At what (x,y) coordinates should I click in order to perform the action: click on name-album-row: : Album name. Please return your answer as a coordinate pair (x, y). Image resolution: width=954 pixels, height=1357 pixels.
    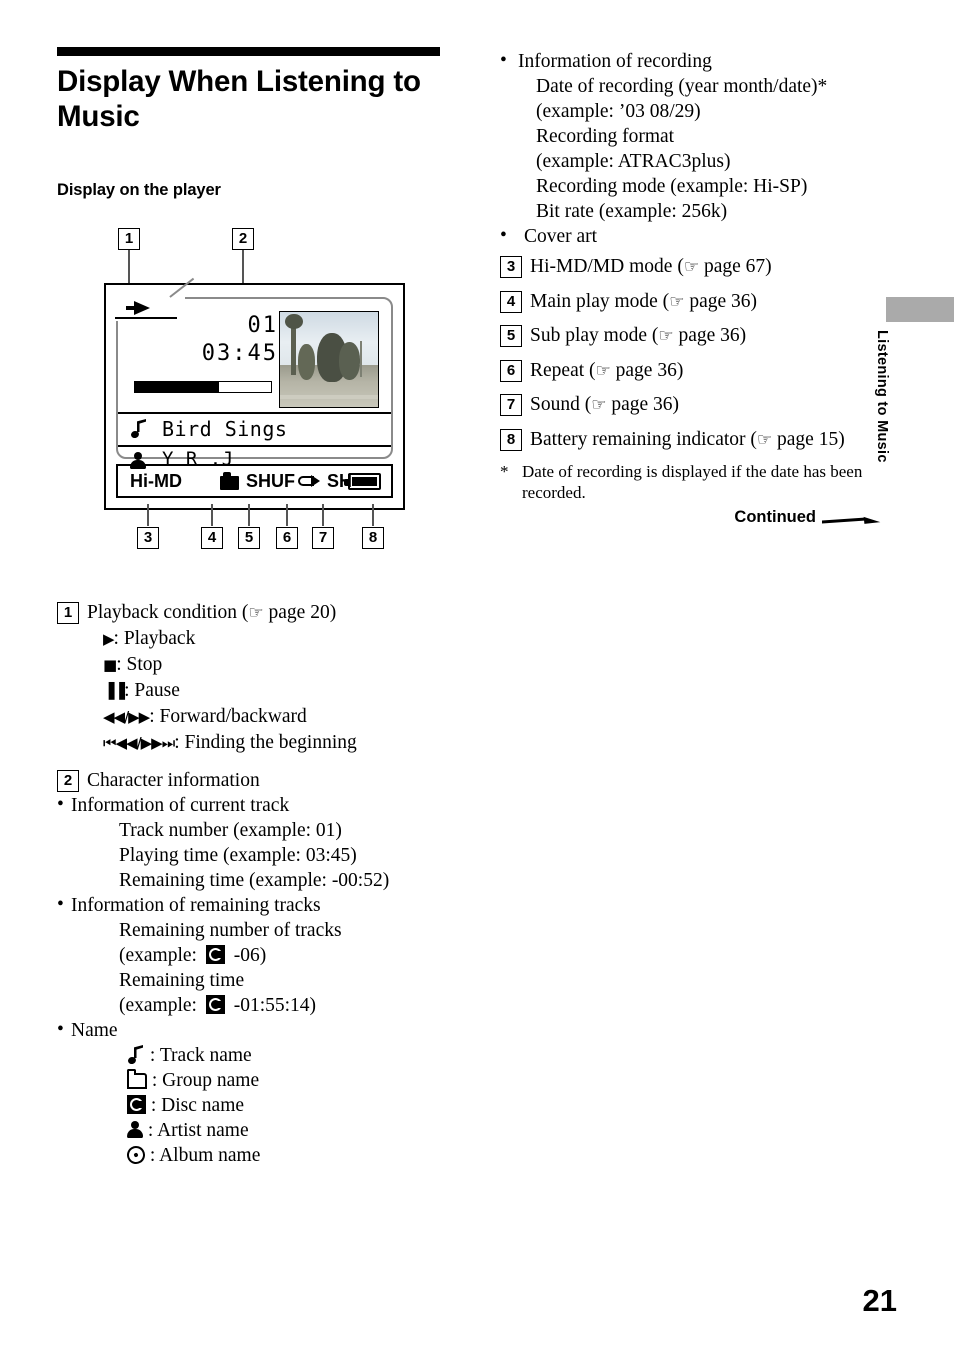
    Looking at the image, I should click on (257, 1155).